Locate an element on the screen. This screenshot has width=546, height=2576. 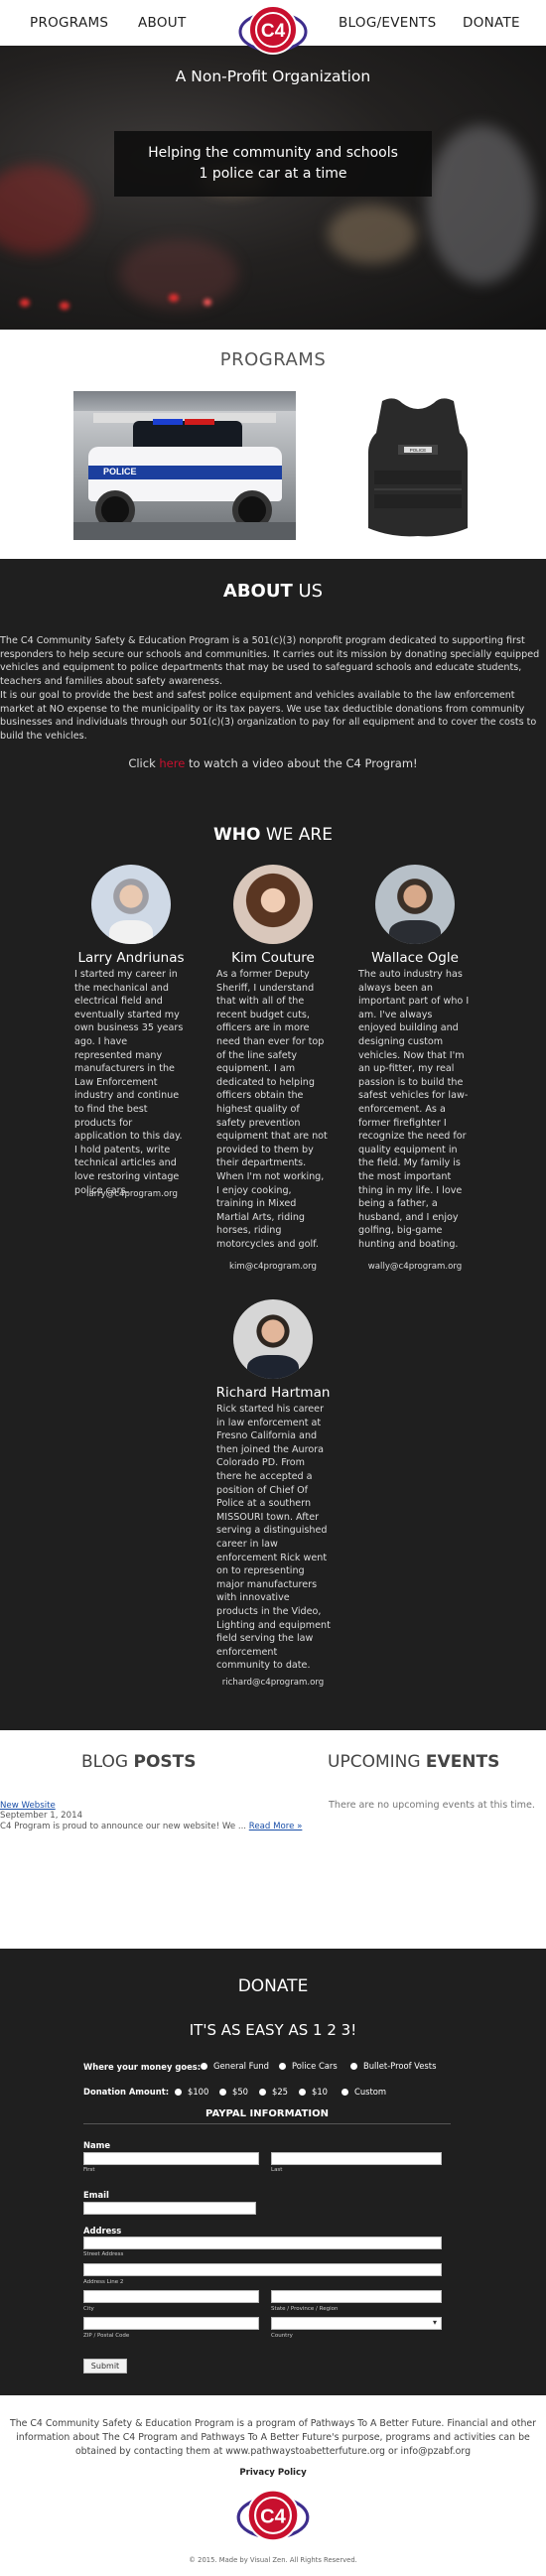
about-title: ABOUT US is located at coordinates (273, 591).